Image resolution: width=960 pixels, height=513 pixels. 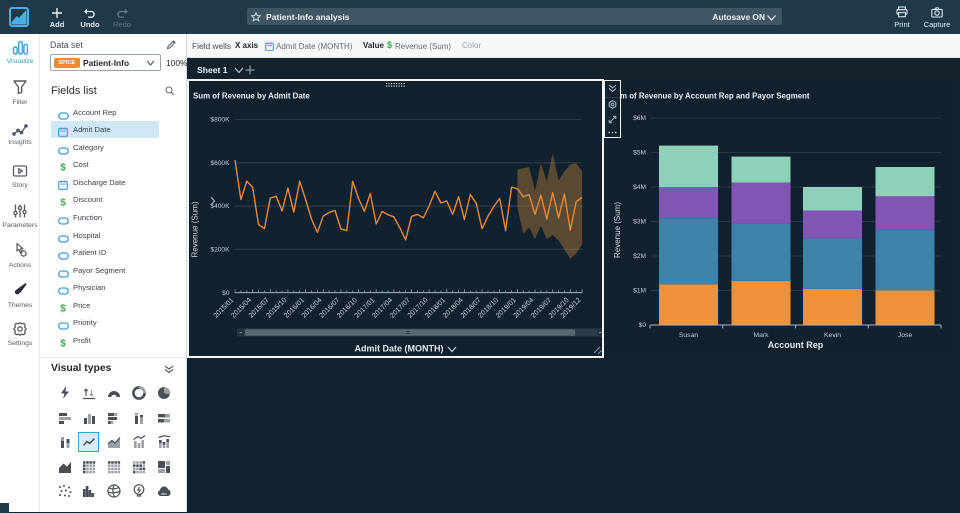 I want to click on svg-text: $4M, so click(x=639, y=187).